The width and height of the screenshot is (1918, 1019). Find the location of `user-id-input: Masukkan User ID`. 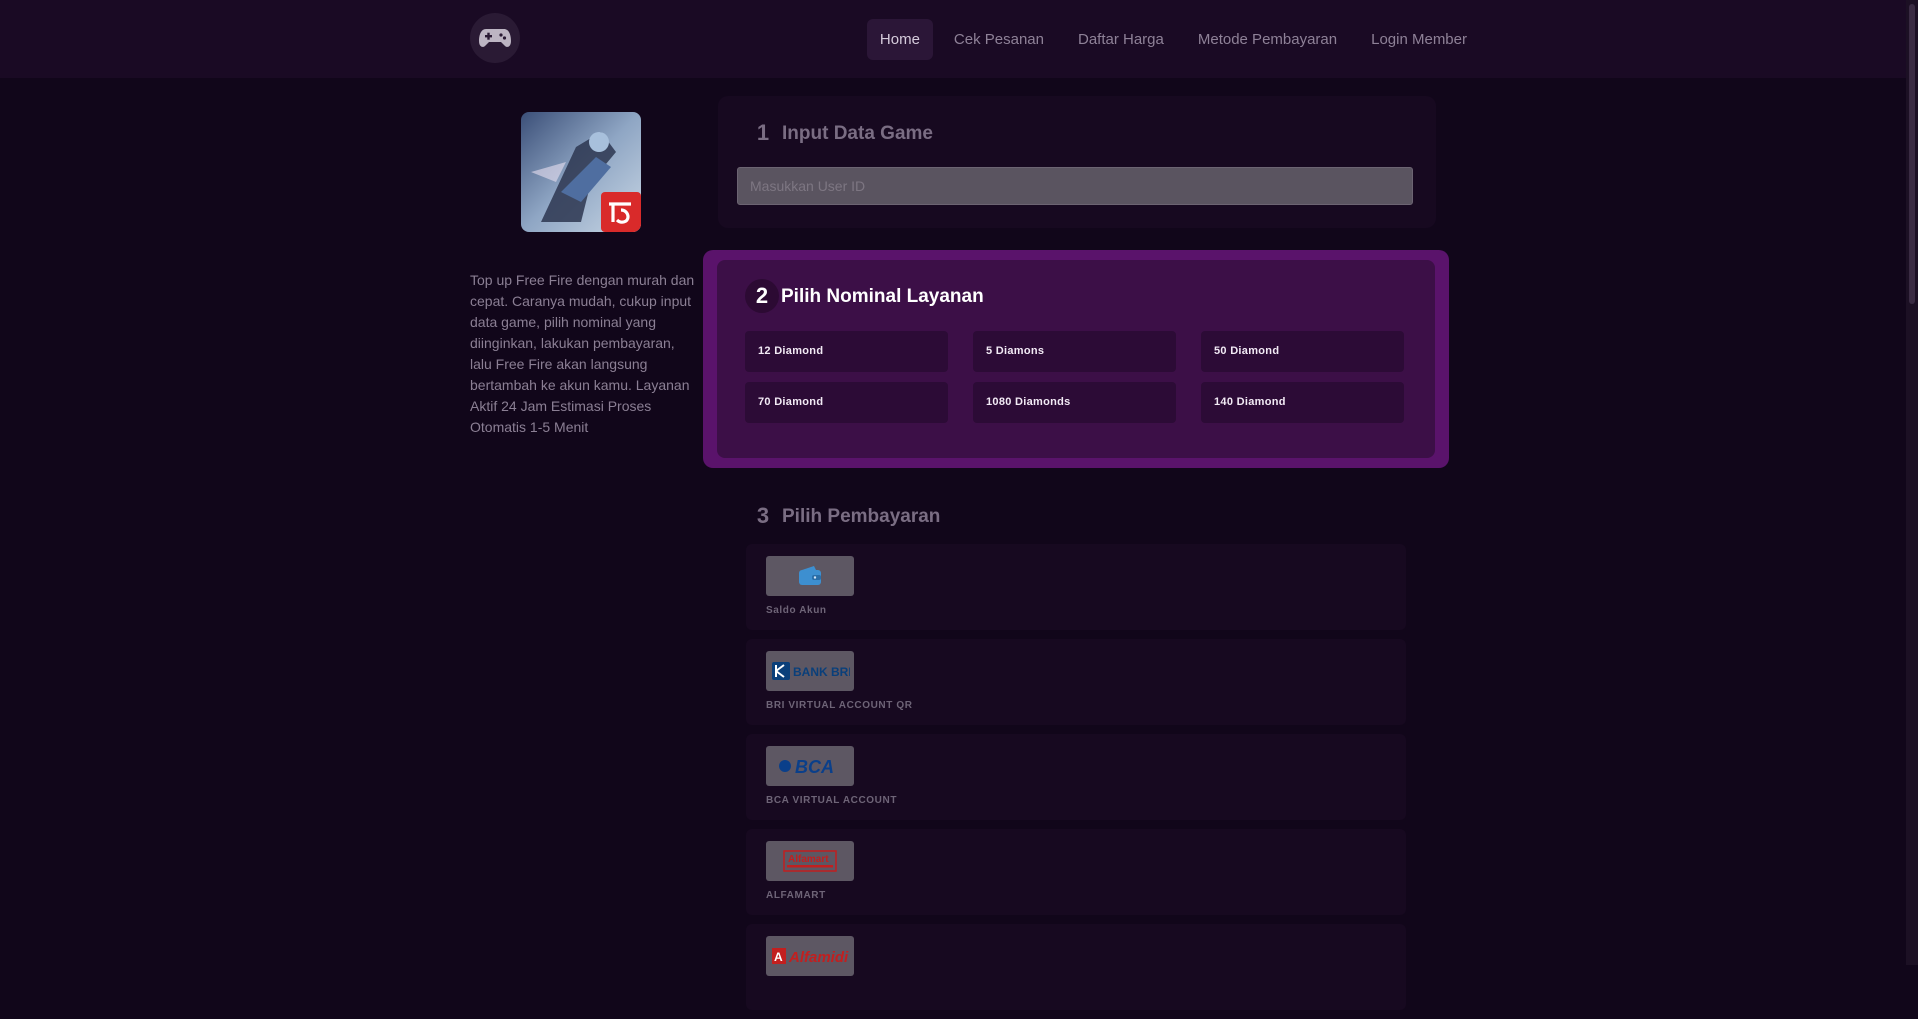

user-id-input: Masukkan User ID is located at coordinates (1075, 186).